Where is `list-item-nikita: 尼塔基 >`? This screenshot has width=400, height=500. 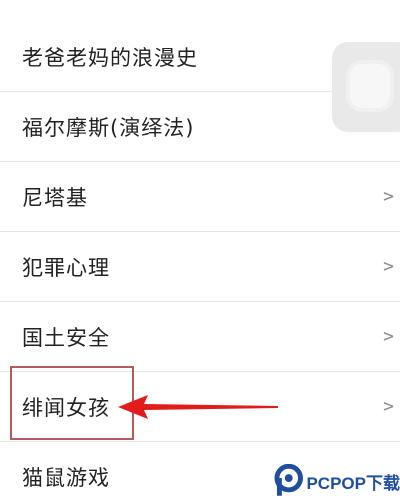 list-item-nikita: 尼塔基 > is located at coordinates (200, 197).